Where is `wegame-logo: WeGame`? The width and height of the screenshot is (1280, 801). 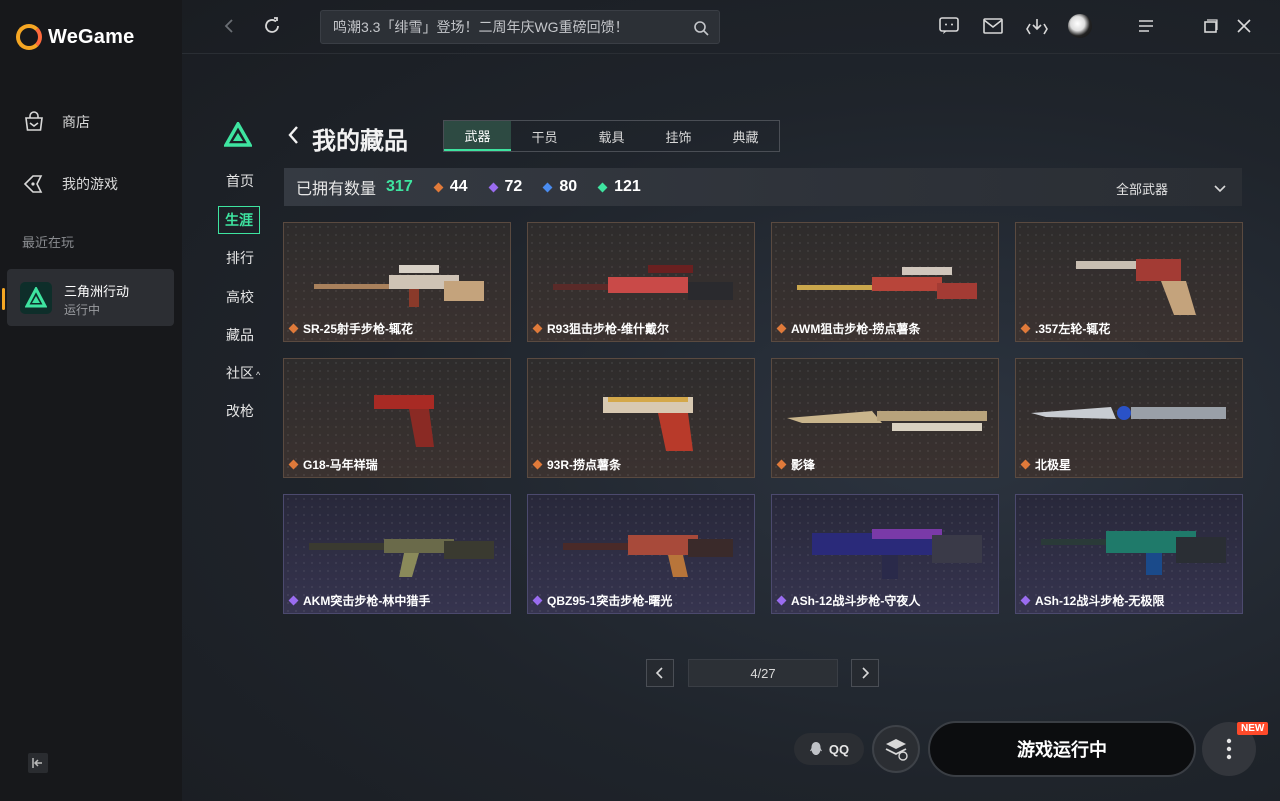 wegame-logo: WeGame is located at coordinates (75, 37).